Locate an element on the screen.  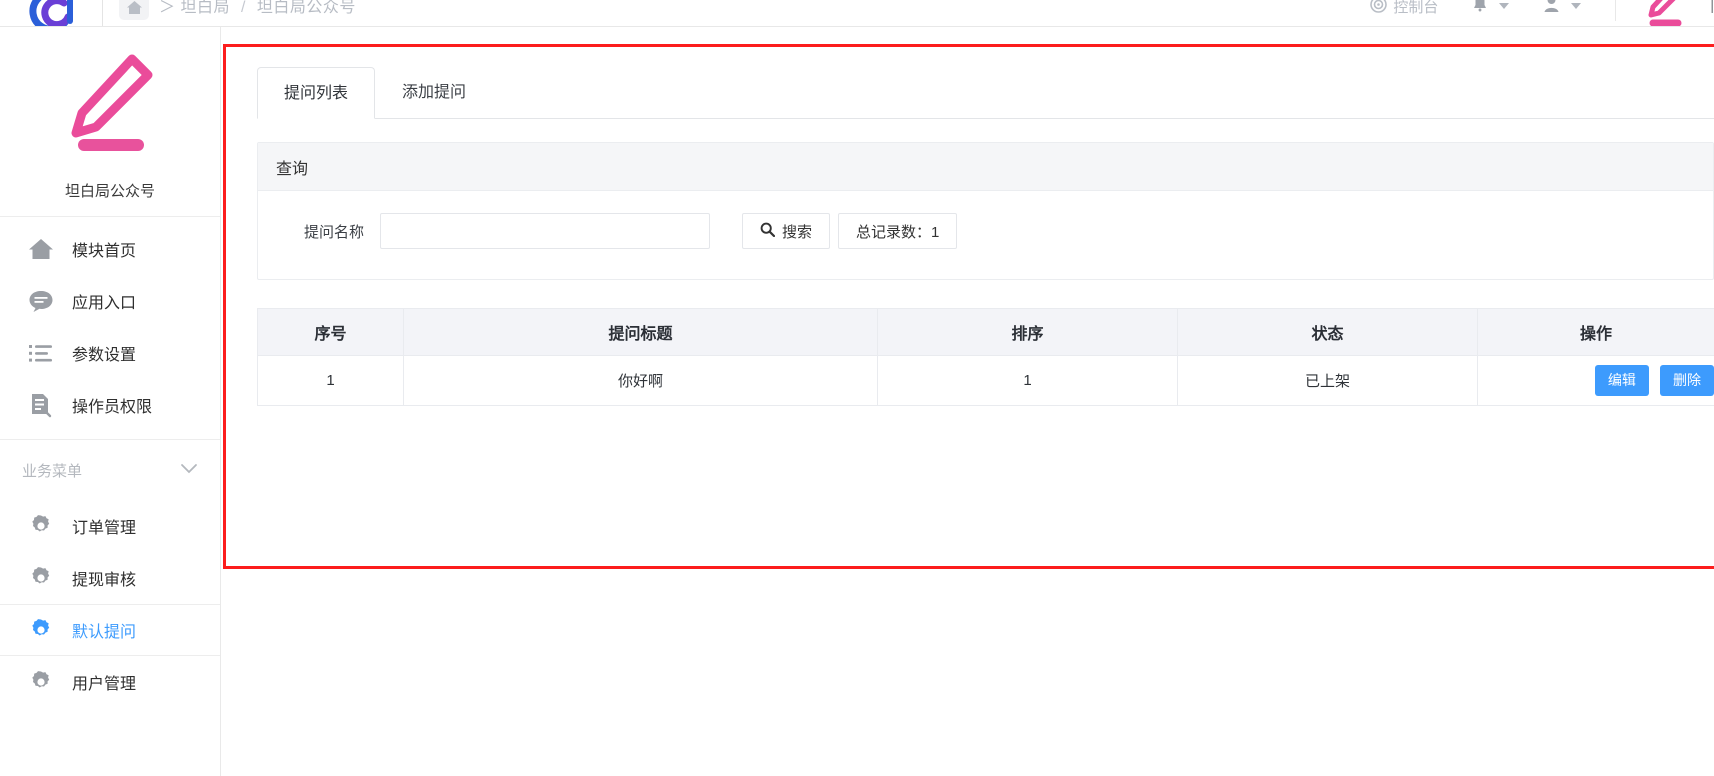
breadcrumb-item-0: 坦白局 is located at coordinates (205, 8).